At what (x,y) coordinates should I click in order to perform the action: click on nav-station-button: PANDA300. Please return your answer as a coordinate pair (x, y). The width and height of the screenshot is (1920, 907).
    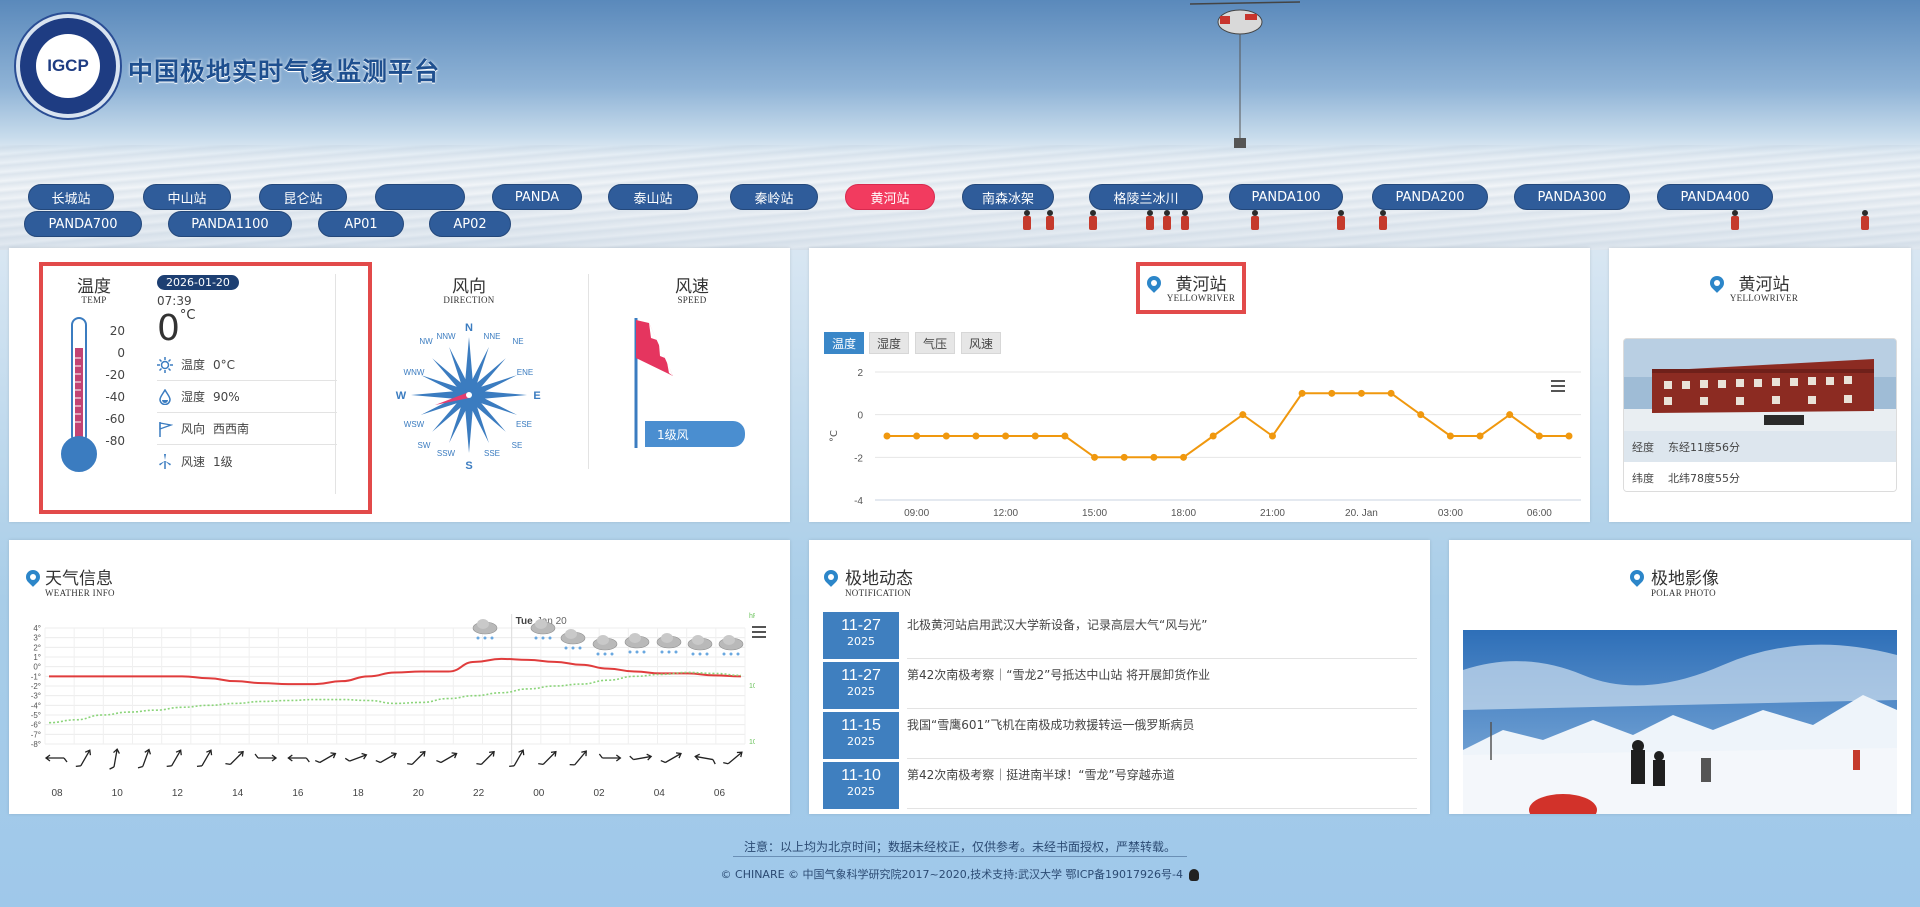
    Looking at the image, I should click on (1572, 197).